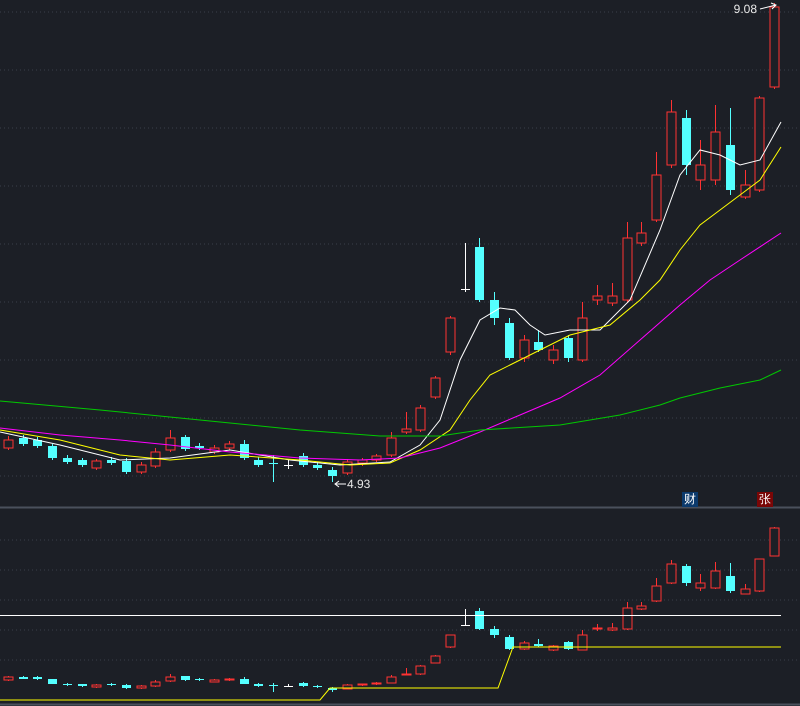  I want to click on marker-badge: 张, so click(765, 499).